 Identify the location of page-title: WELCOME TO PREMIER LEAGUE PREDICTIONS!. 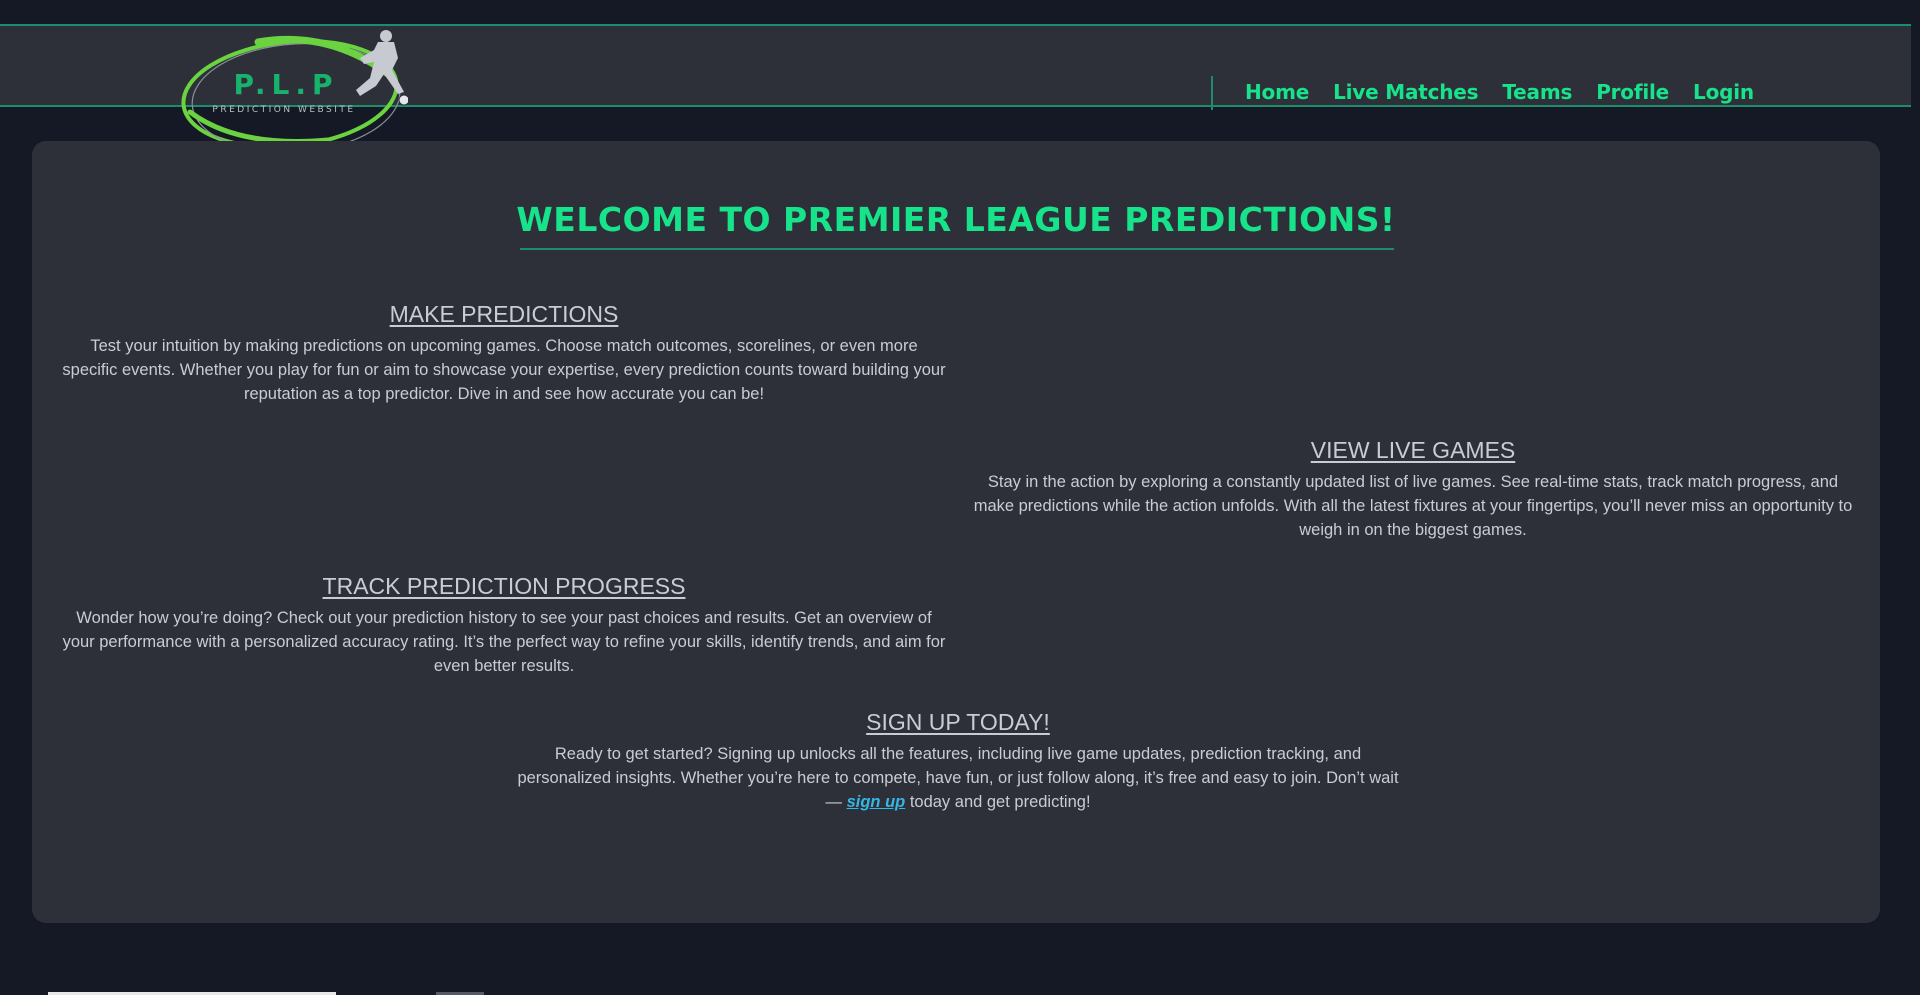
(956, 219).